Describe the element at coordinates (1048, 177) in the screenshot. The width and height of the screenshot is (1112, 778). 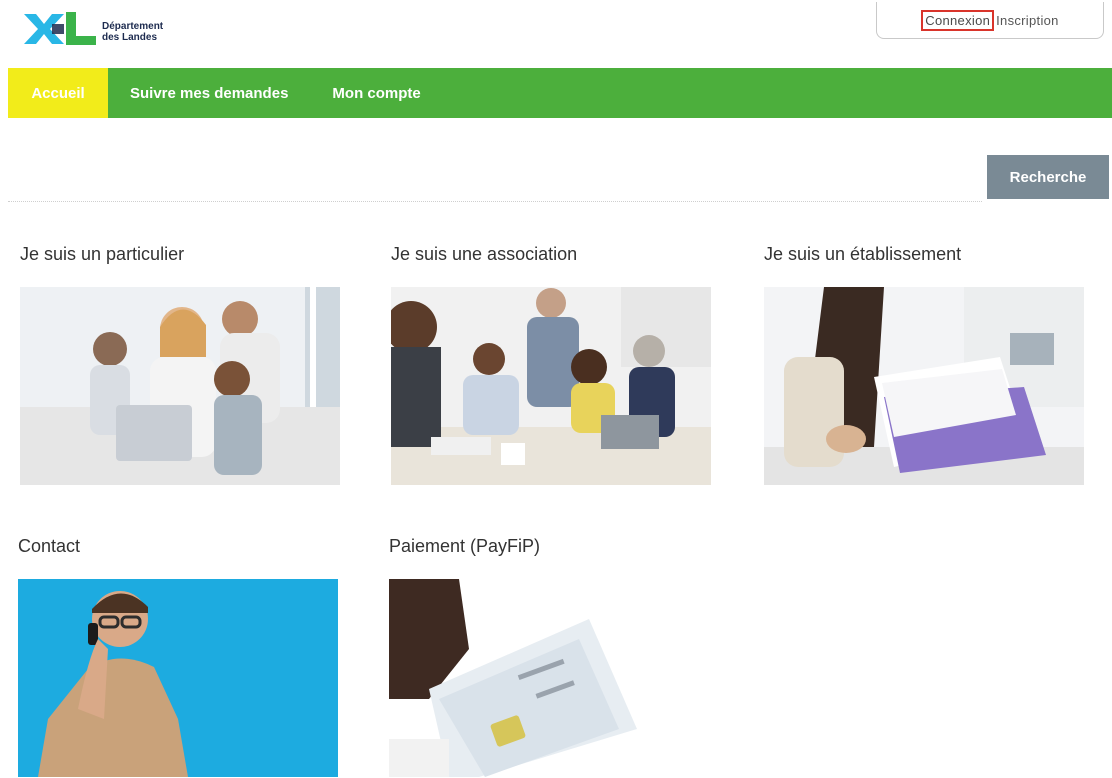
I see `search-button: Recherche` at that location.